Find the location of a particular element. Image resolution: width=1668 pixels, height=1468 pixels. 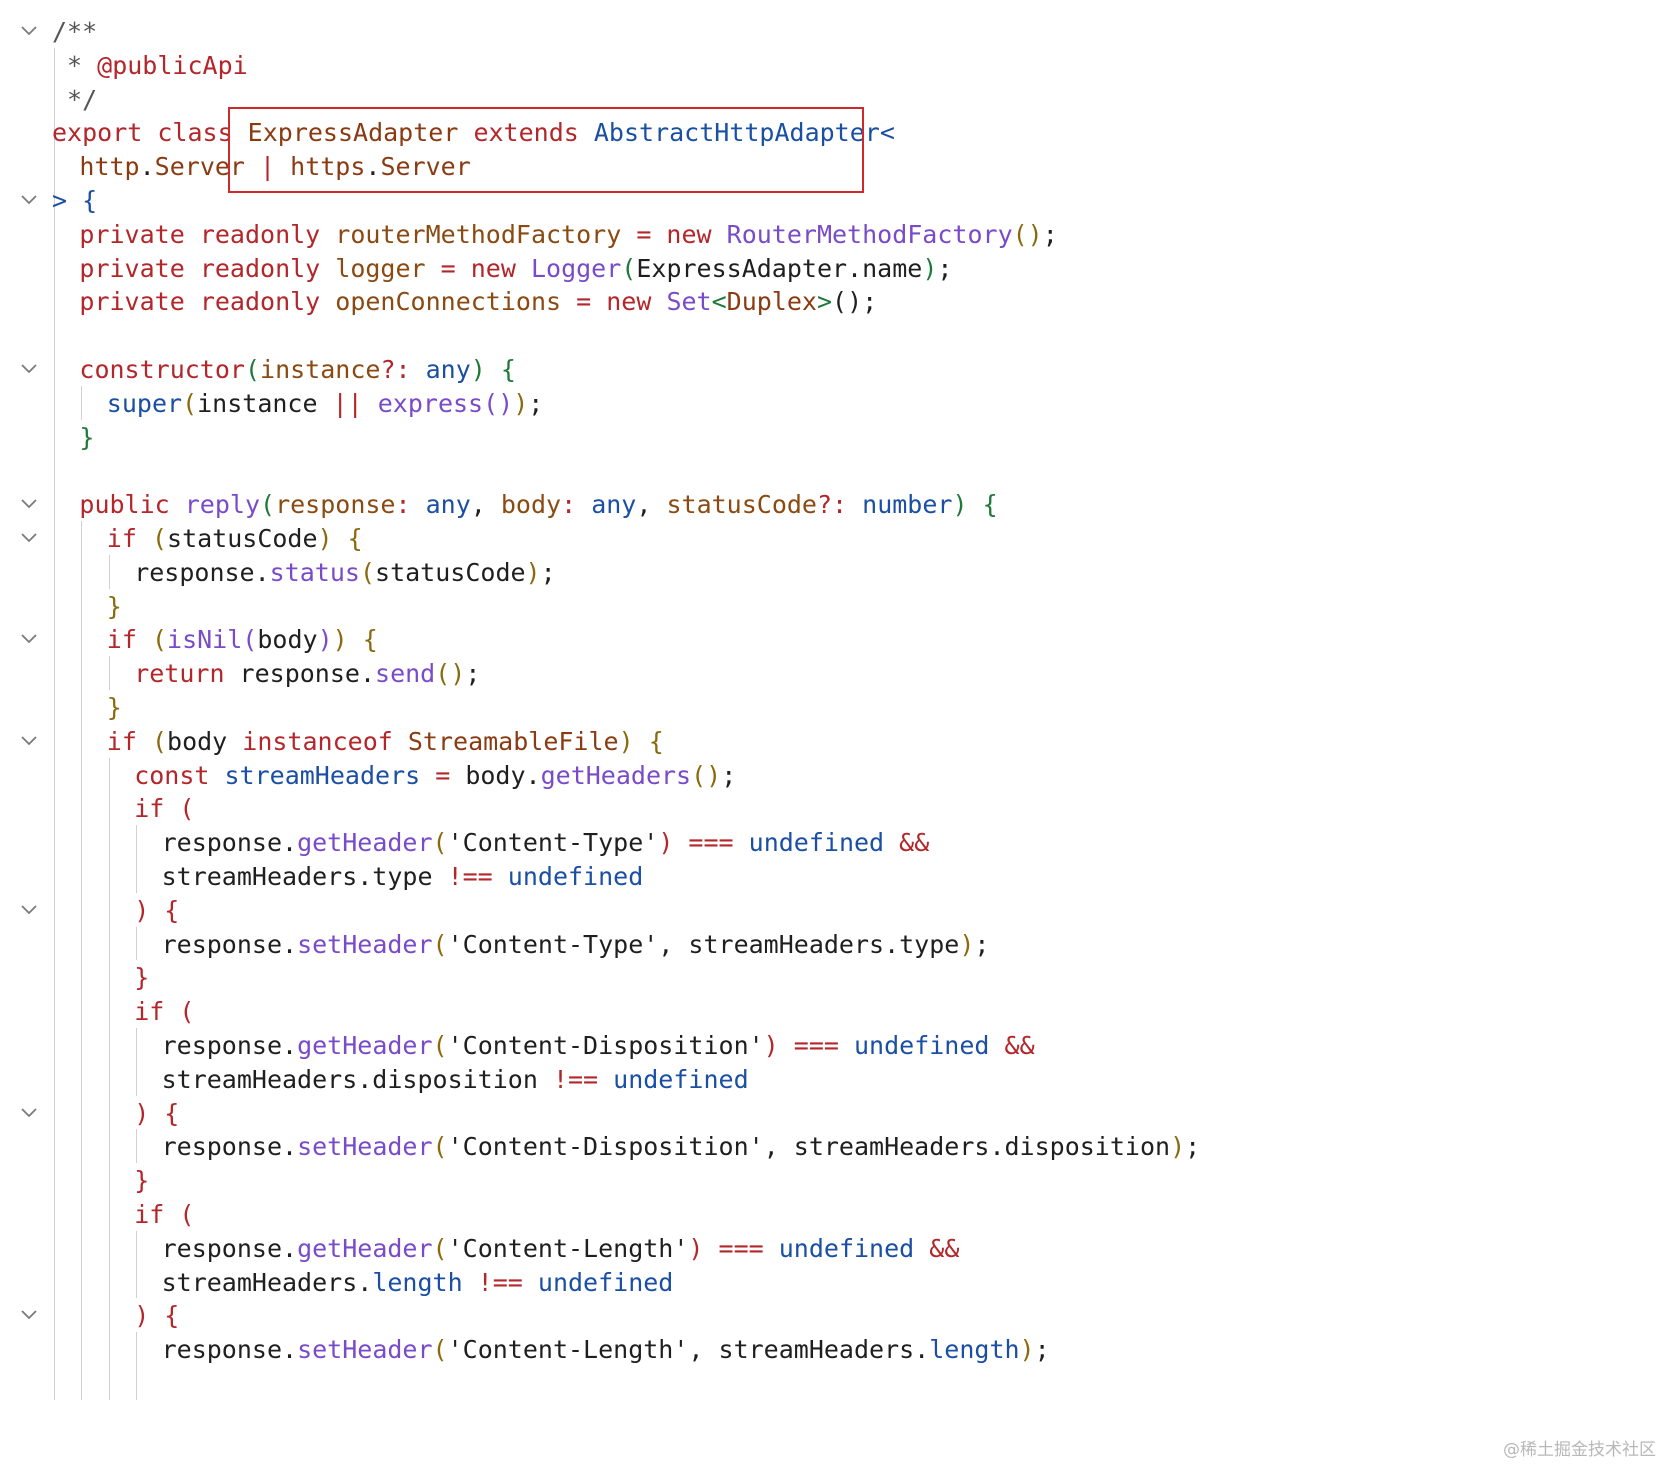

code-token: : is located at coordinates (410, 505).